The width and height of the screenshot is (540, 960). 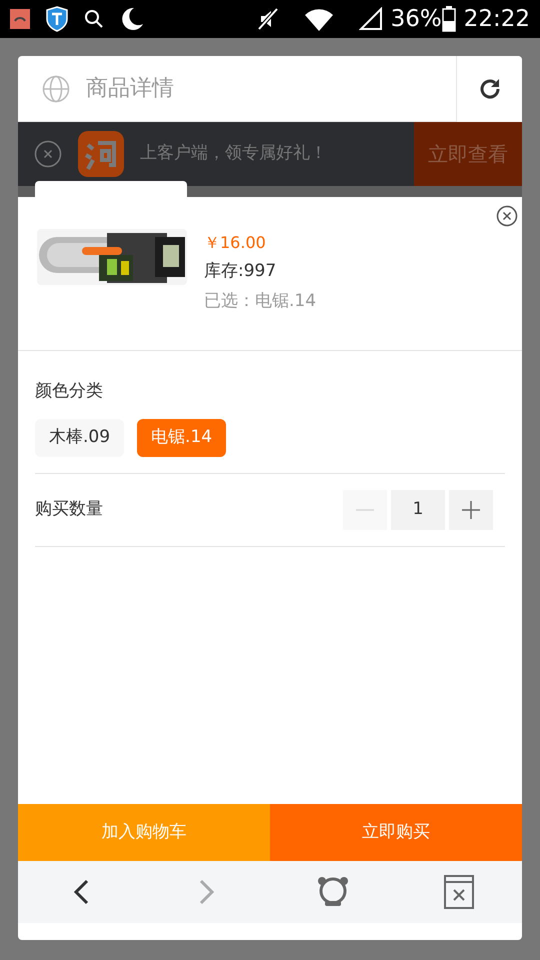 What do you see at coordinates (101, 154) in the screenshot?
I see `app-logo-icon` at bounding box center [101, 154].